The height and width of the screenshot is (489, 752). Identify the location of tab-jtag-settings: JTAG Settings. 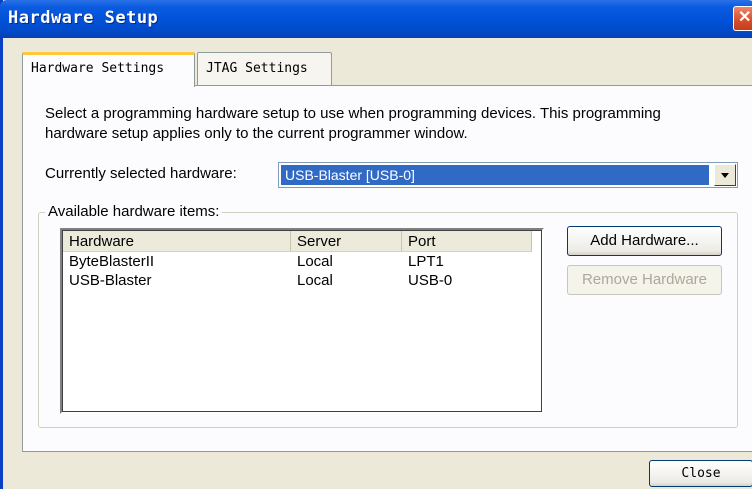
(264, 68).